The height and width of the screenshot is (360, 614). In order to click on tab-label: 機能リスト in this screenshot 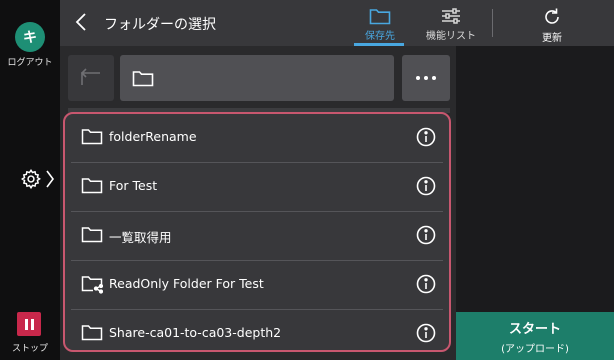, I will do `click(451, 36)`.